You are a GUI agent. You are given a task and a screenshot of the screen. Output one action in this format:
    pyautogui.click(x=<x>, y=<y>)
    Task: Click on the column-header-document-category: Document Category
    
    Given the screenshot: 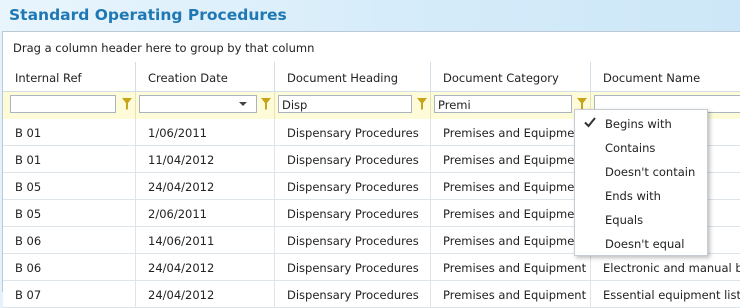 What is the action you would take?
    pyautogui.click(x=511, y=77)
    